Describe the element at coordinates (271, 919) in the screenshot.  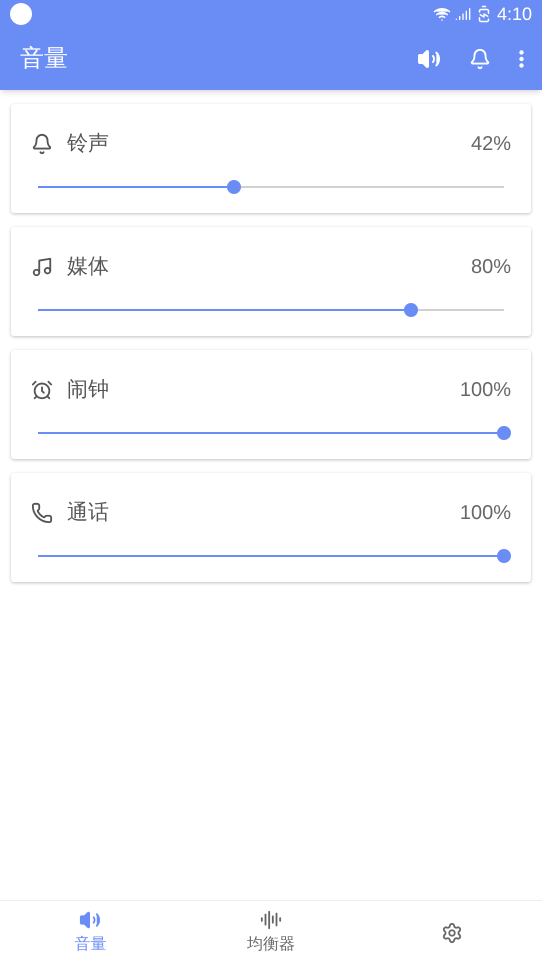
I see `sound-wave-icon` at that location.